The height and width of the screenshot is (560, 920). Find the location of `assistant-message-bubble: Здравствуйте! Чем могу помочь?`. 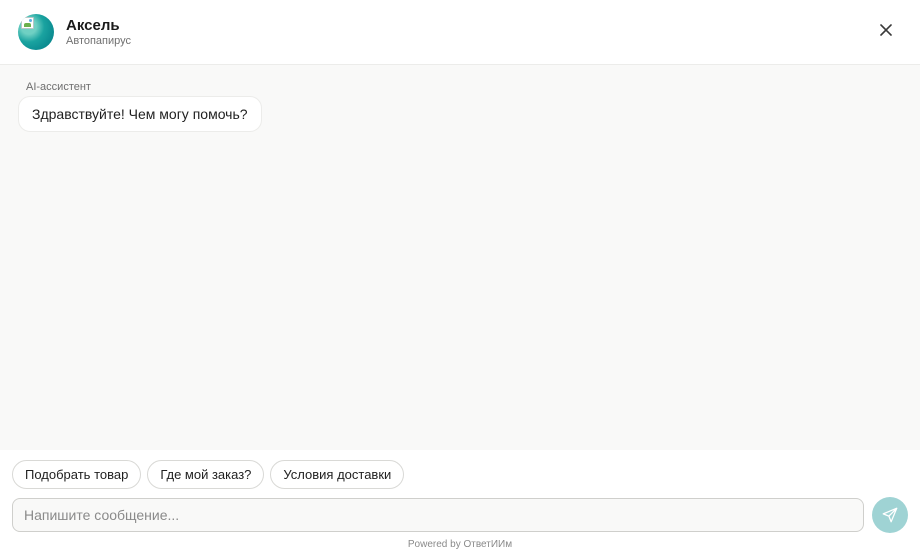

assistant-message-bubble: Здравствуйте! Чем могу помочь? is located at coordinates (140, 114).